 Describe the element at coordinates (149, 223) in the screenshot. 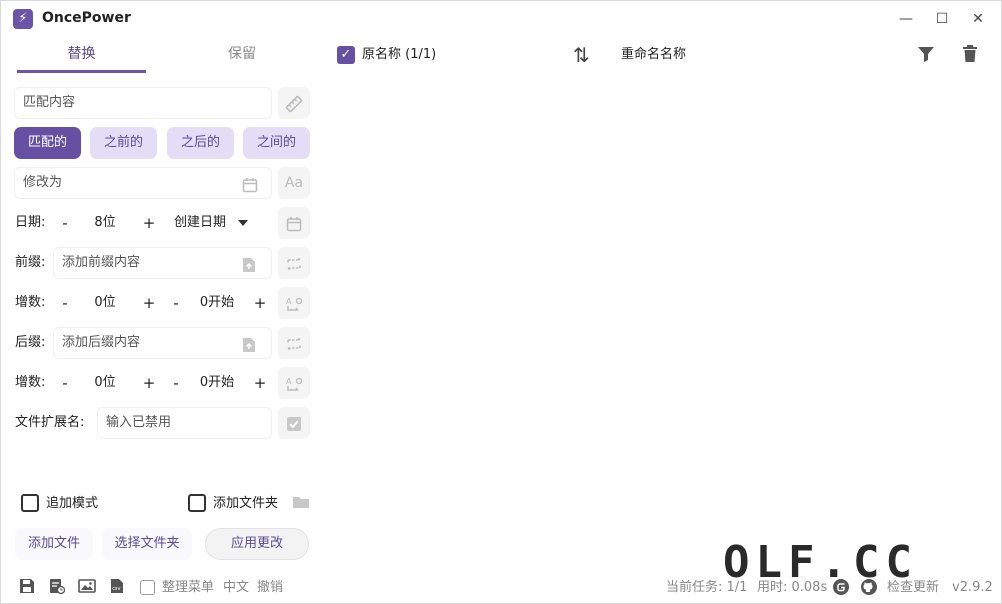

I see `date-digits-plus-button: +` at that location.